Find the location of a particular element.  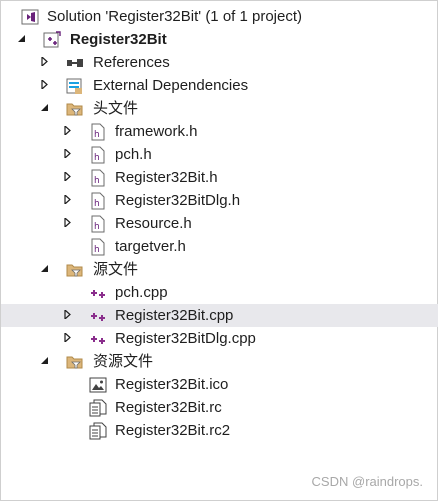

watermark: CSDN @raindrops. is located at coordinates (367, 481).